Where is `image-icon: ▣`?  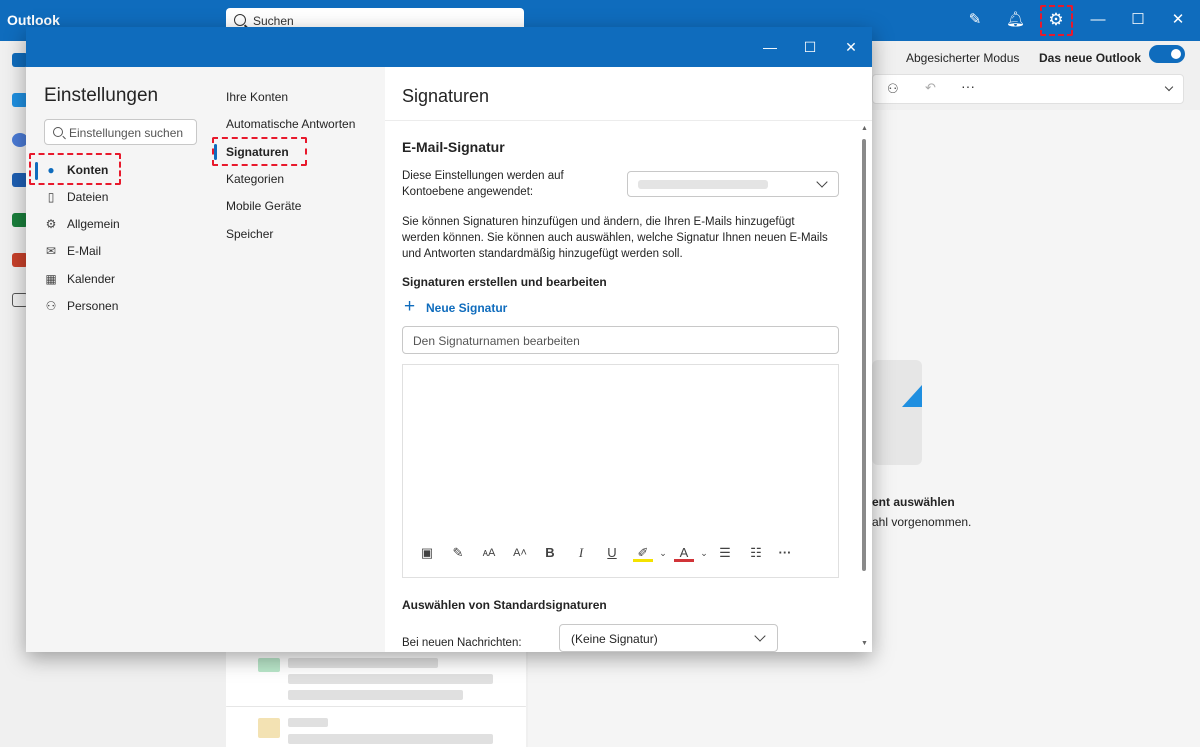
image-icon: ▣ is located at coordinates (427, 553).